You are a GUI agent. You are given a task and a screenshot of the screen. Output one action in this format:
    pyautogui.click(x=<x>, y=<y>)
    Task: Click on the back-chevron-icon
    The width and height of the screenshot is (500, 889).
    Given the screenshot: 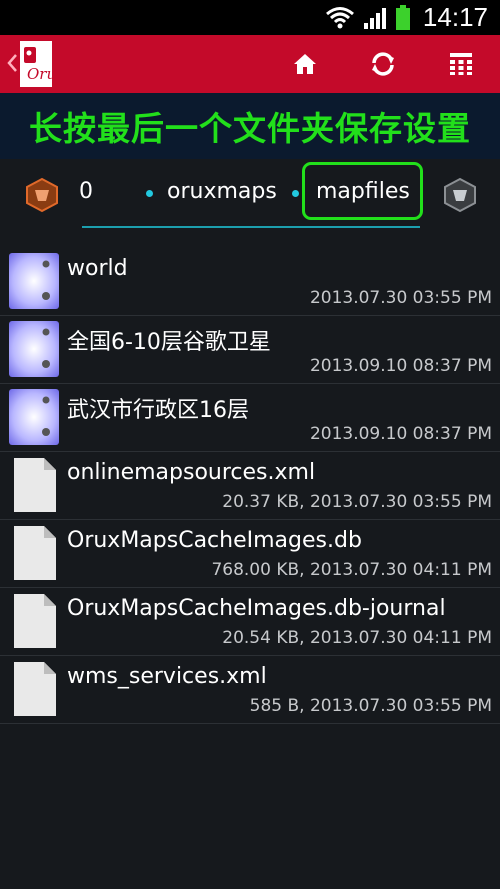 What is the action you would take?
    pyautogui.click(x=12, y=65)
    